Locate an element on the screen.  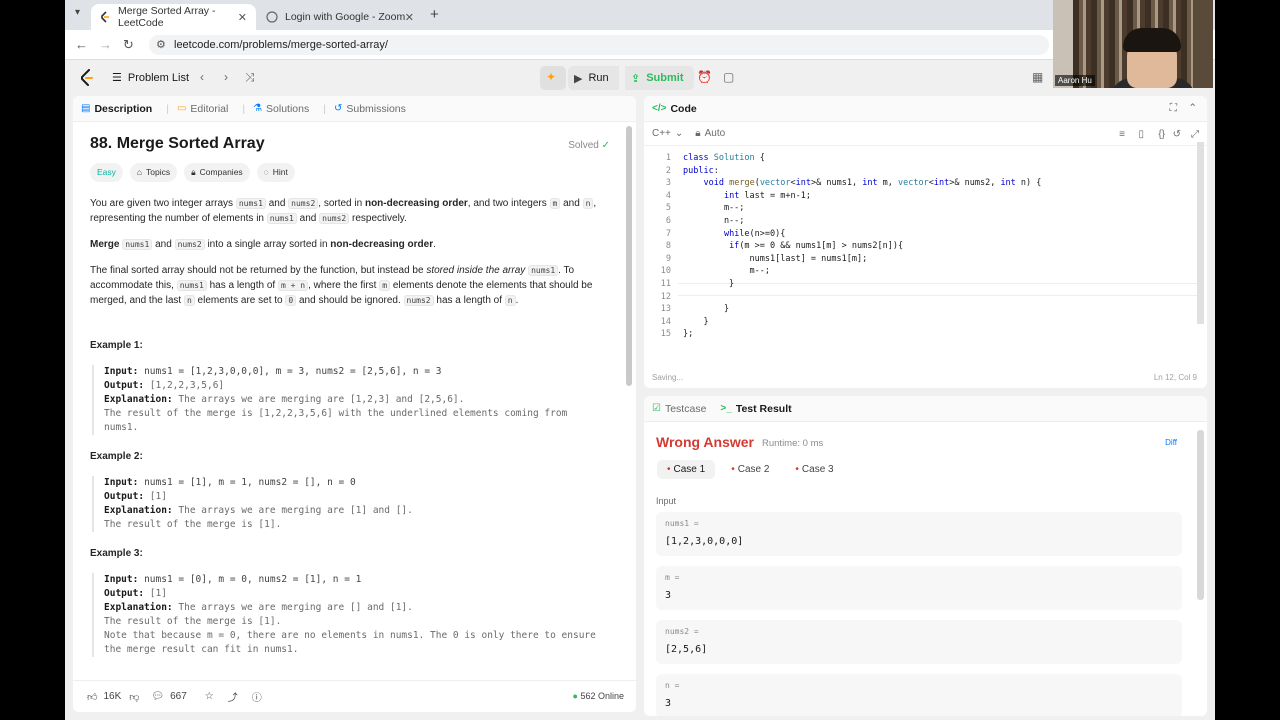
online-label: 562 Online is located at coordinates (602, 696).